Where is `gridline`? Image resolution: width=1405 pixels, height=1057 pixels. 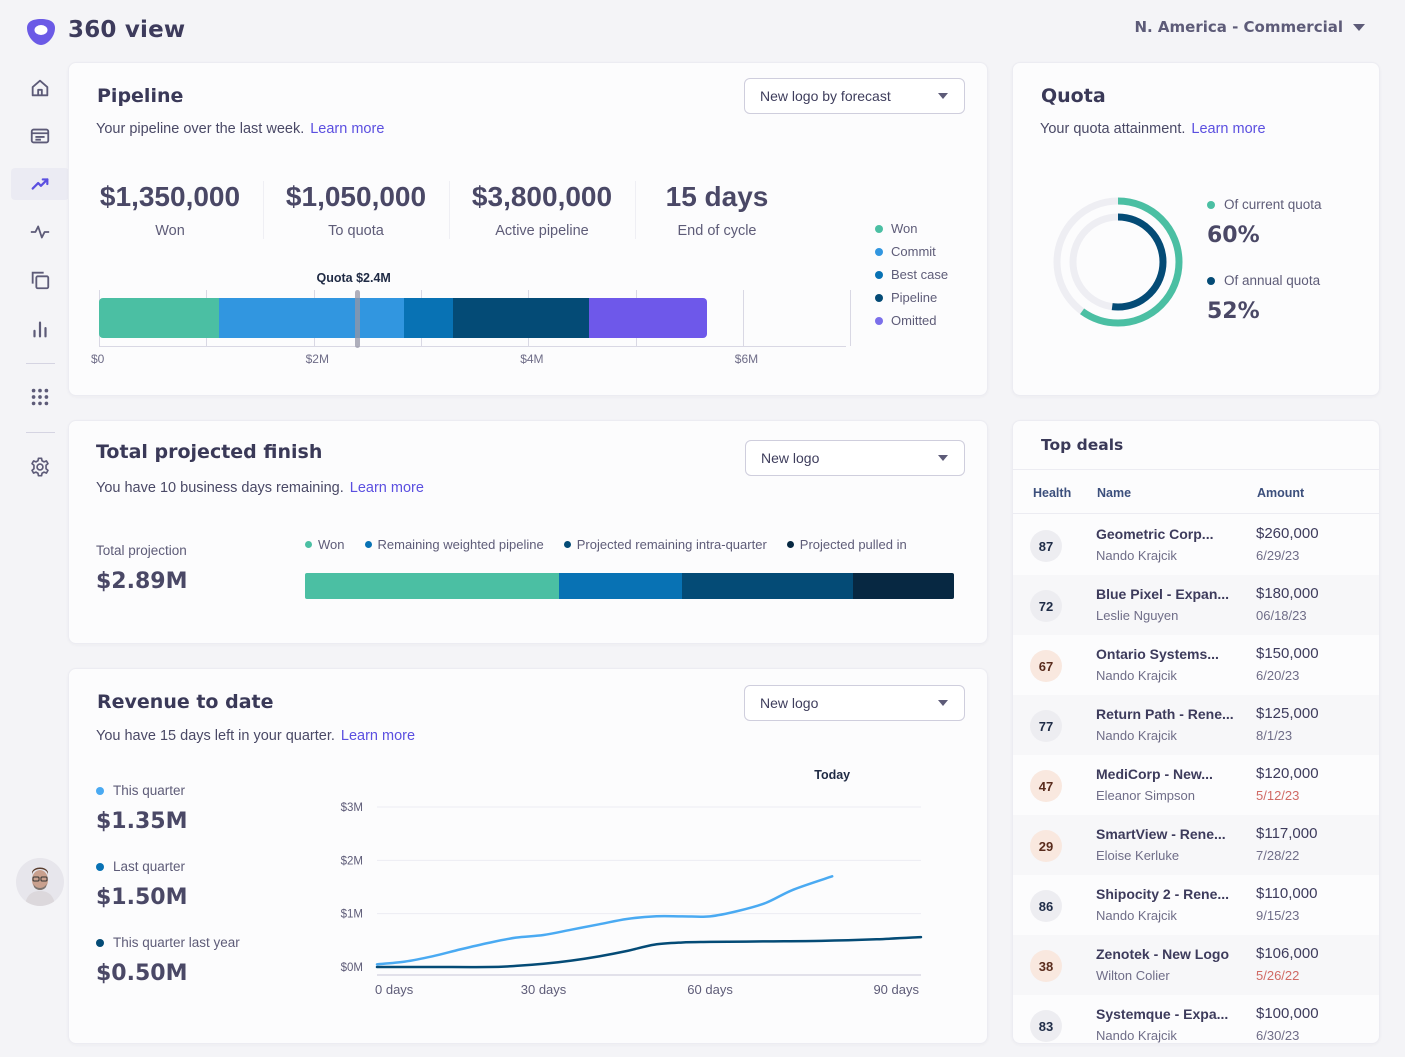
gridline is located at coordinates (851, 318).